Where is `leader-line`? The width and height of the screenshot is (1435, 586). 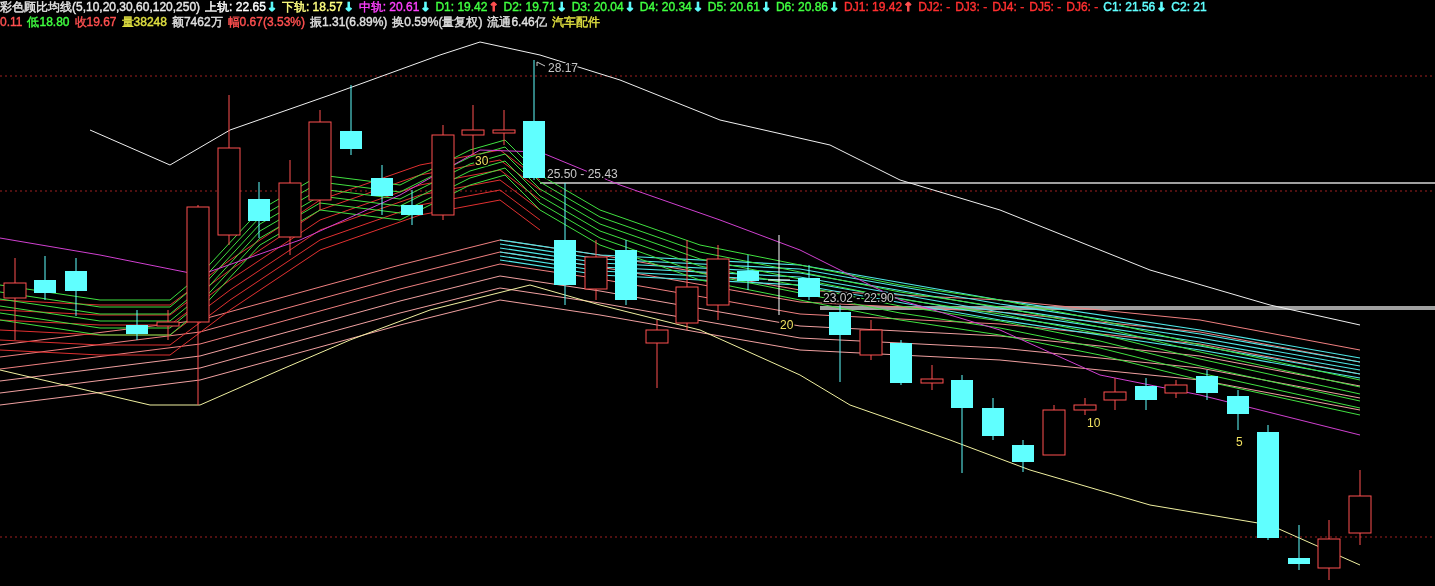
leader-line is located at coordinates (541, 64).